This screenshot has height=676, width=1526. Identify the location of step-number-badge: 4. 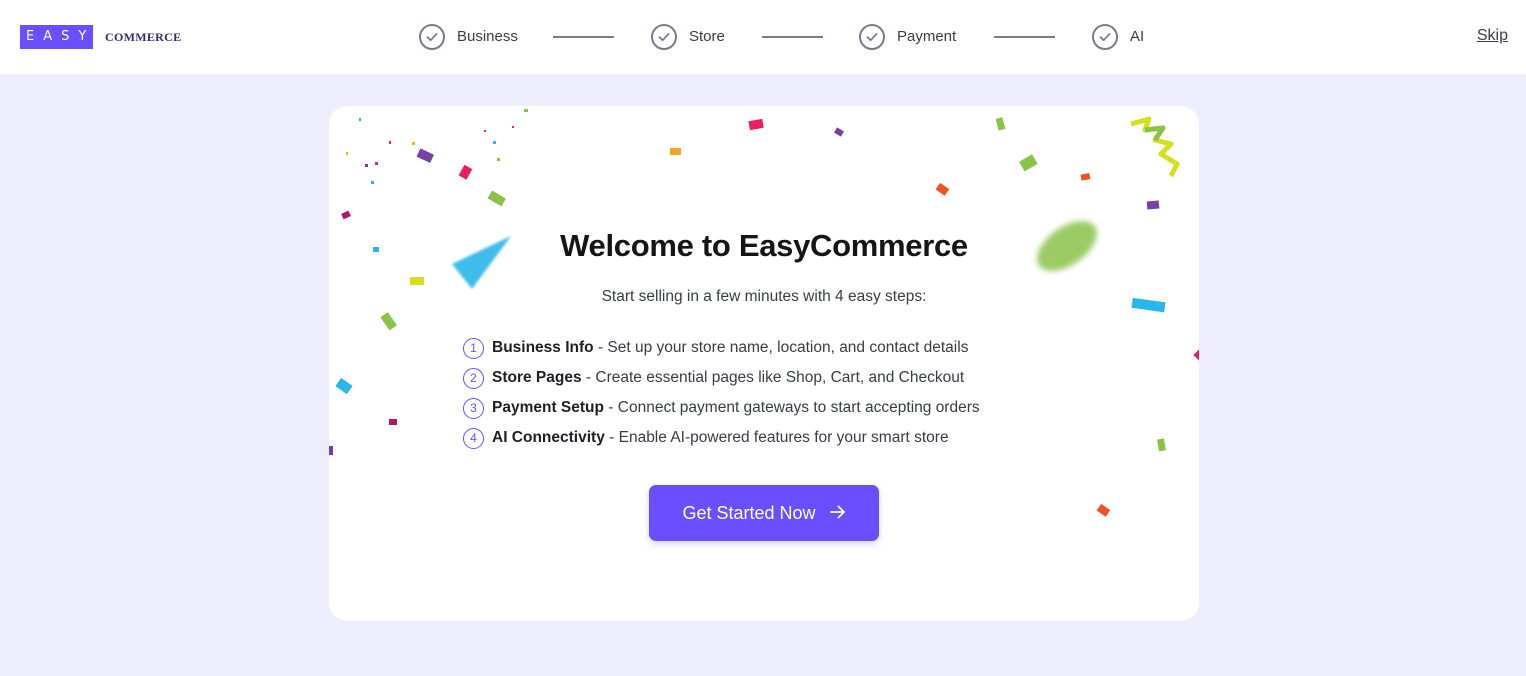
(473, 438).